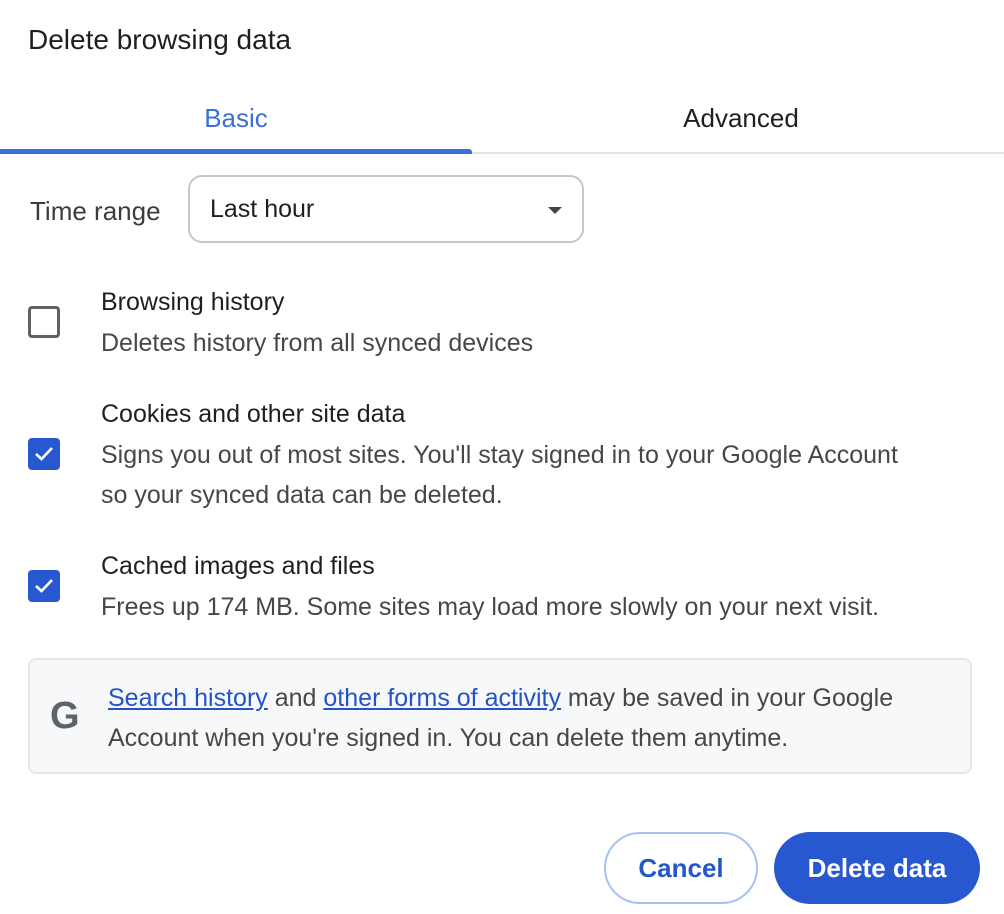  I want to click on dialog-title: Delete browsing data, so click(160, 39).